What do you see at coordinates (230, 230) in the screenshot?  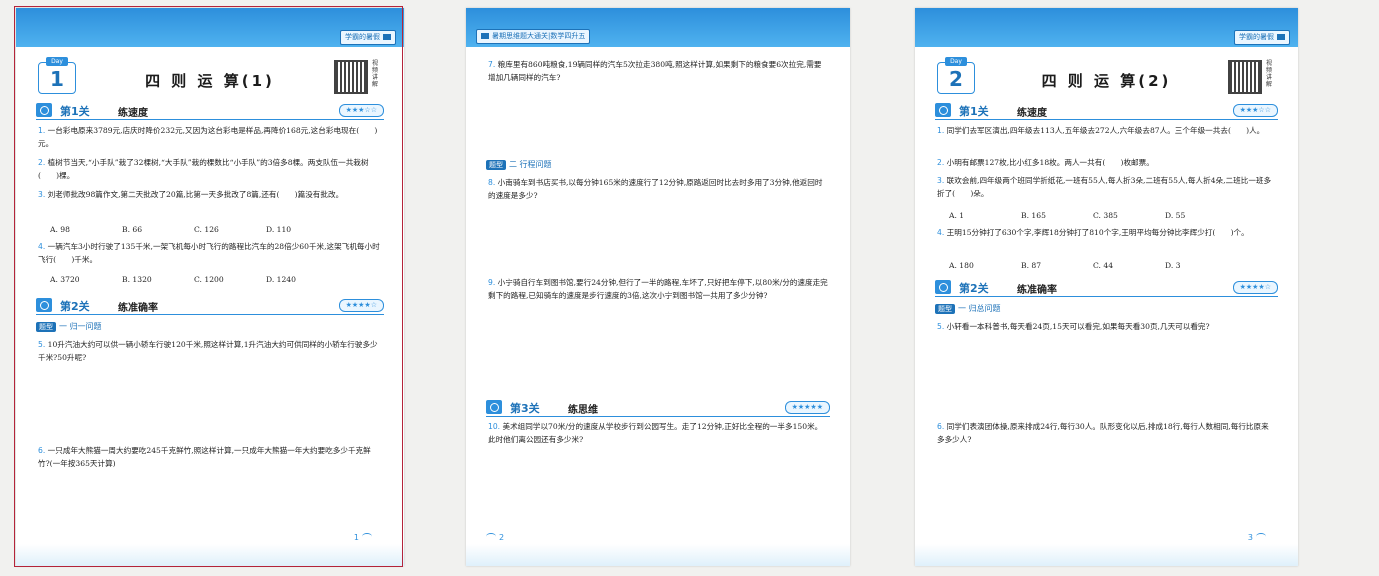 I see `option: C. 126` at bounding box center [230, 230].